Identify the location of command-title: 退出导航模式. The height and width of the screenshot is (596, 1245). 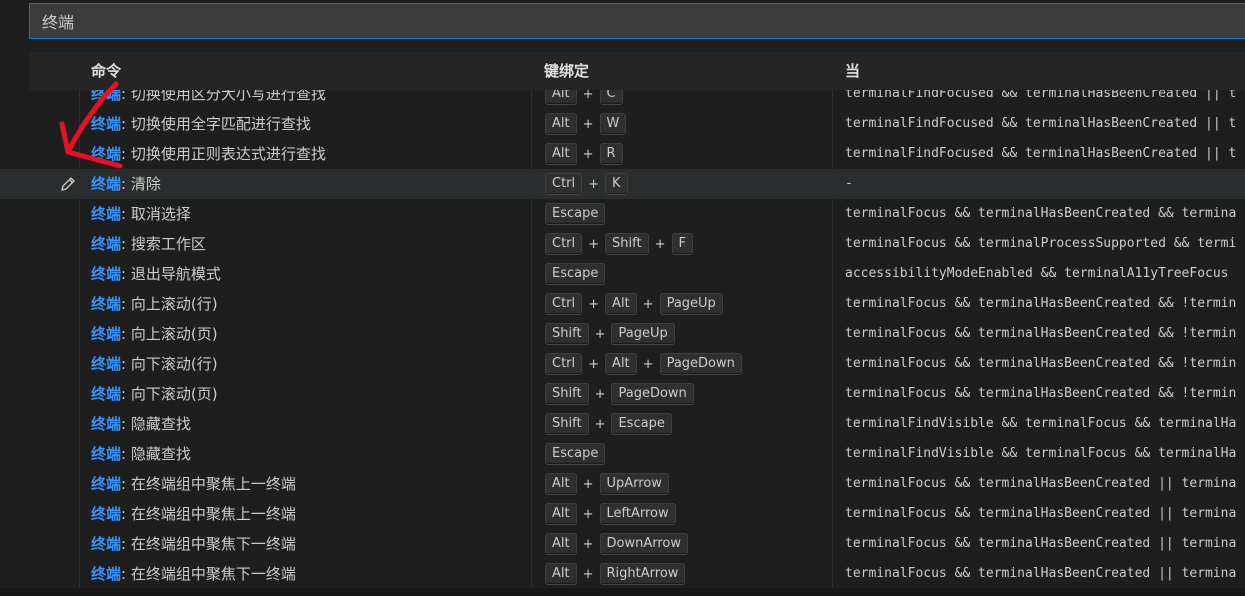
(175, 274).